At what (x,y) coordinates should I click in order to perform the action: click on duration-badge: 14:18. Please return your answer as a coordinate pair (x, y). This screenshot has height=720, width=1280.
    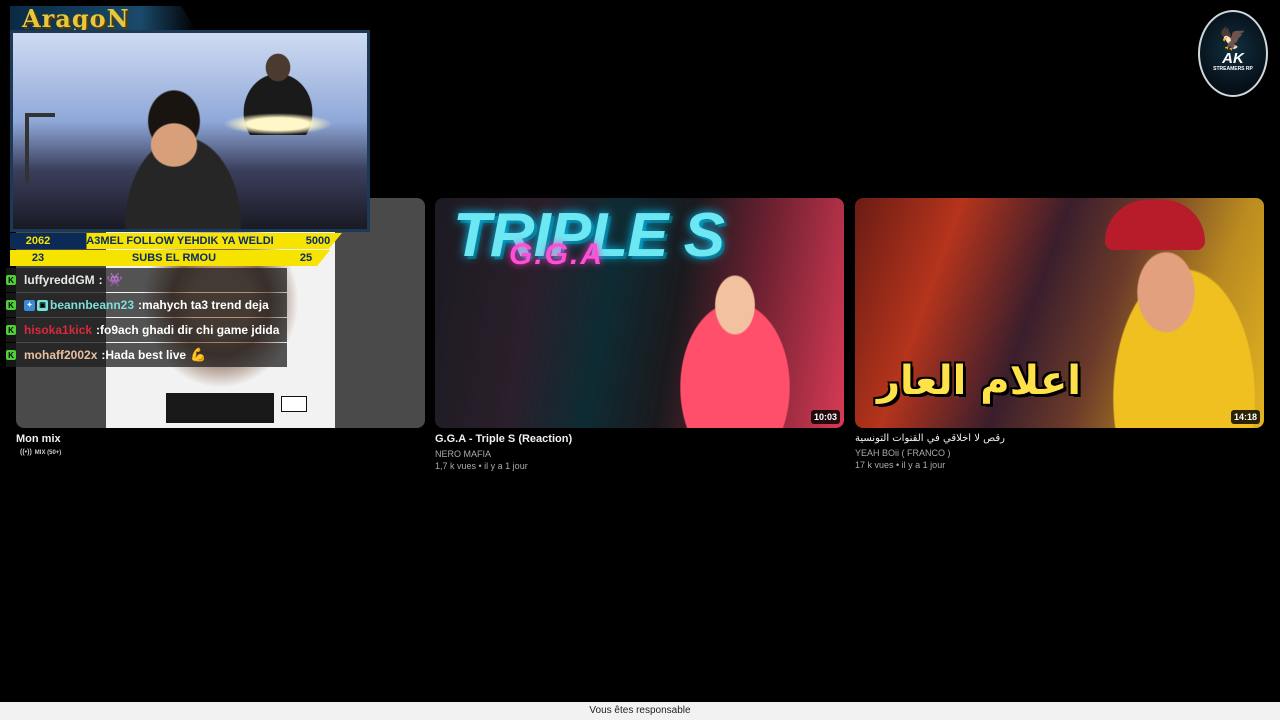
    Looking at the image, I should click on (1245, 417).